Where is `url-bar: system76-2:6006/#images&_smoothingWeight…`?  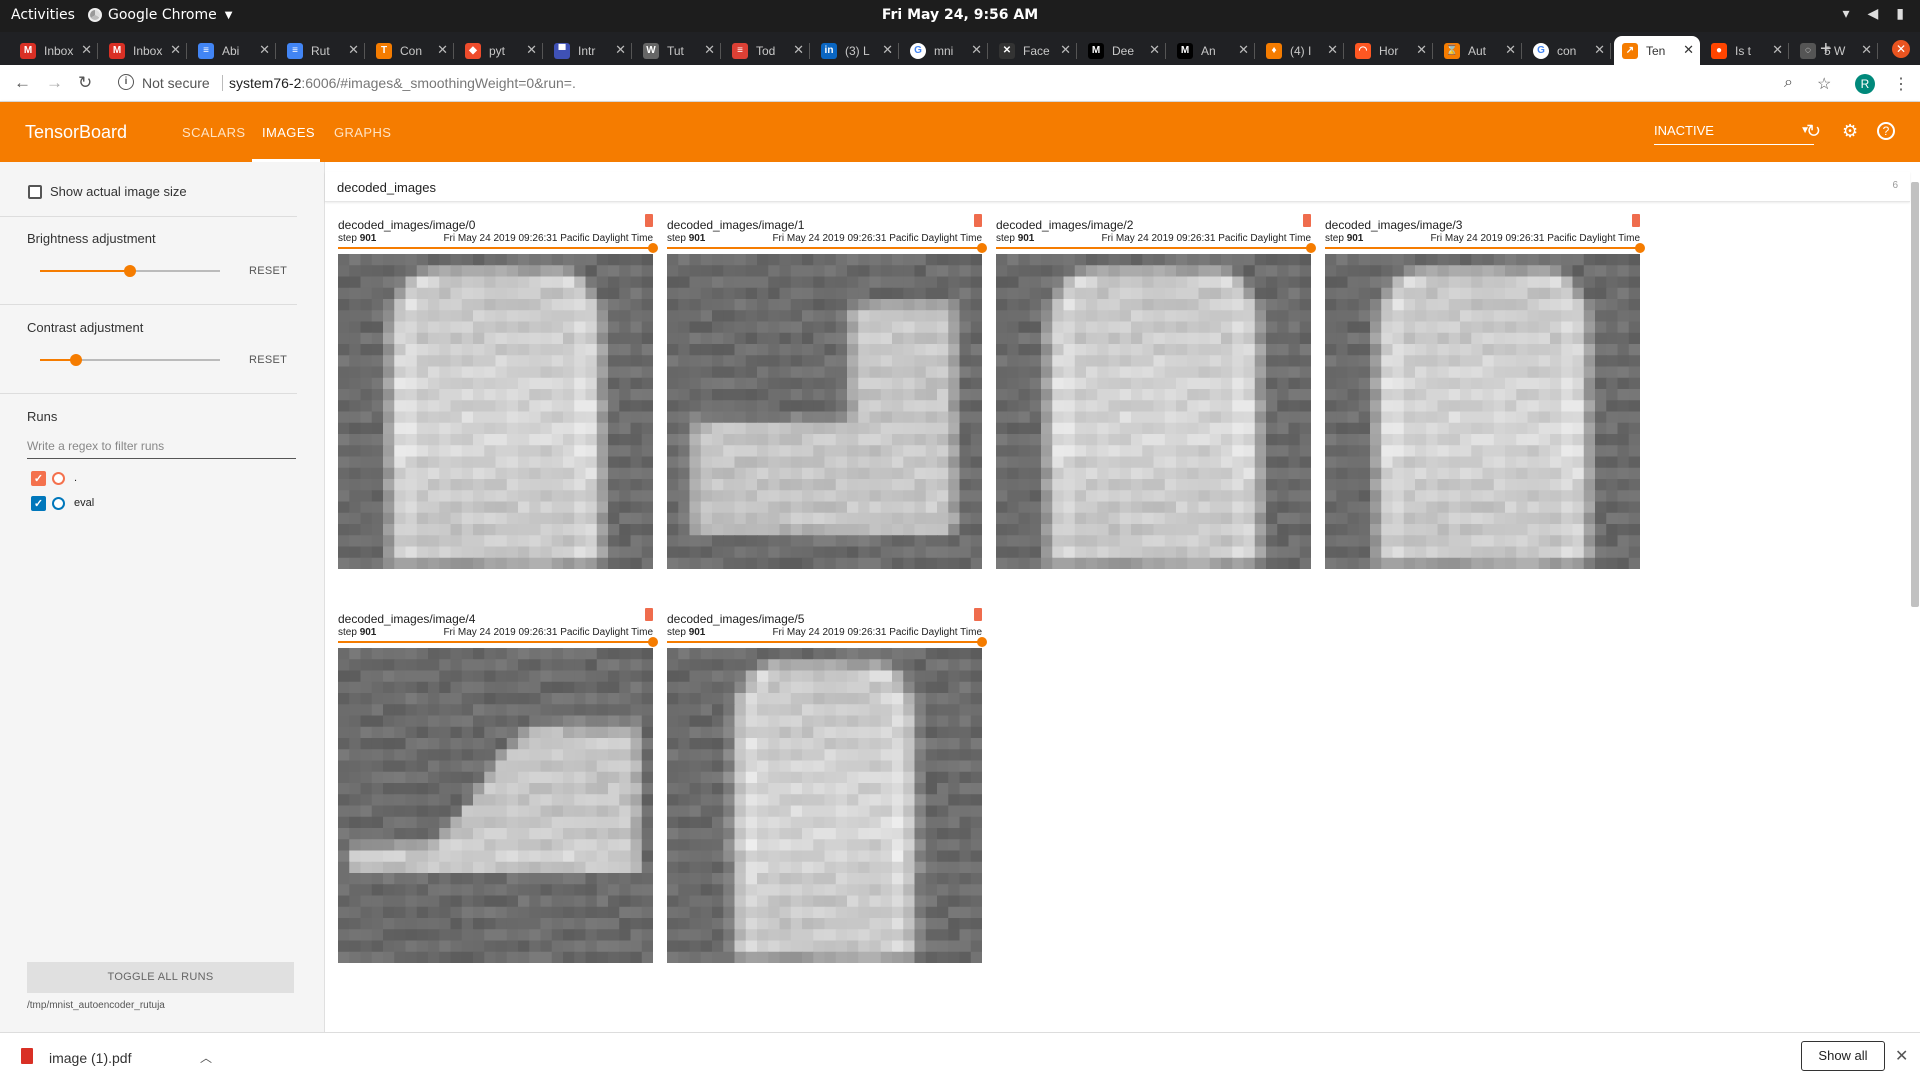
url-bar: system76-2:6006/#images&_smoothingWeight… is located at coordinates (402, 83).